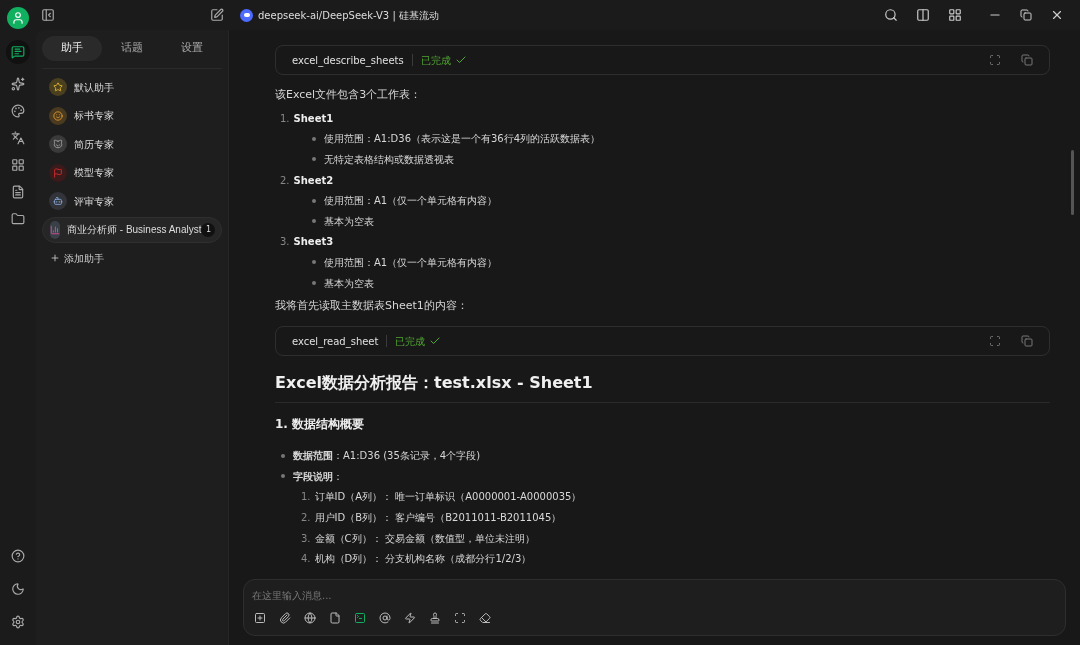 The height and width of the screenshot is (645, 1080). Describe the element at coordinates (192, 48) in the screenshot. I see `sidebar-tab: 设置` at that location.